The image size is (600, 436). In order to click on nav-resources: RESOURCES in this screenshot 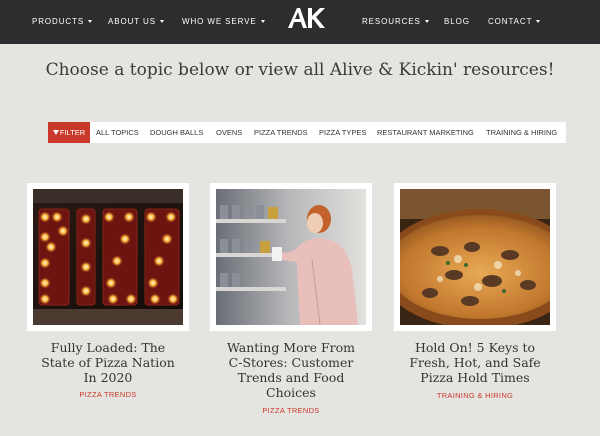, I will do `click(395, 21)`.